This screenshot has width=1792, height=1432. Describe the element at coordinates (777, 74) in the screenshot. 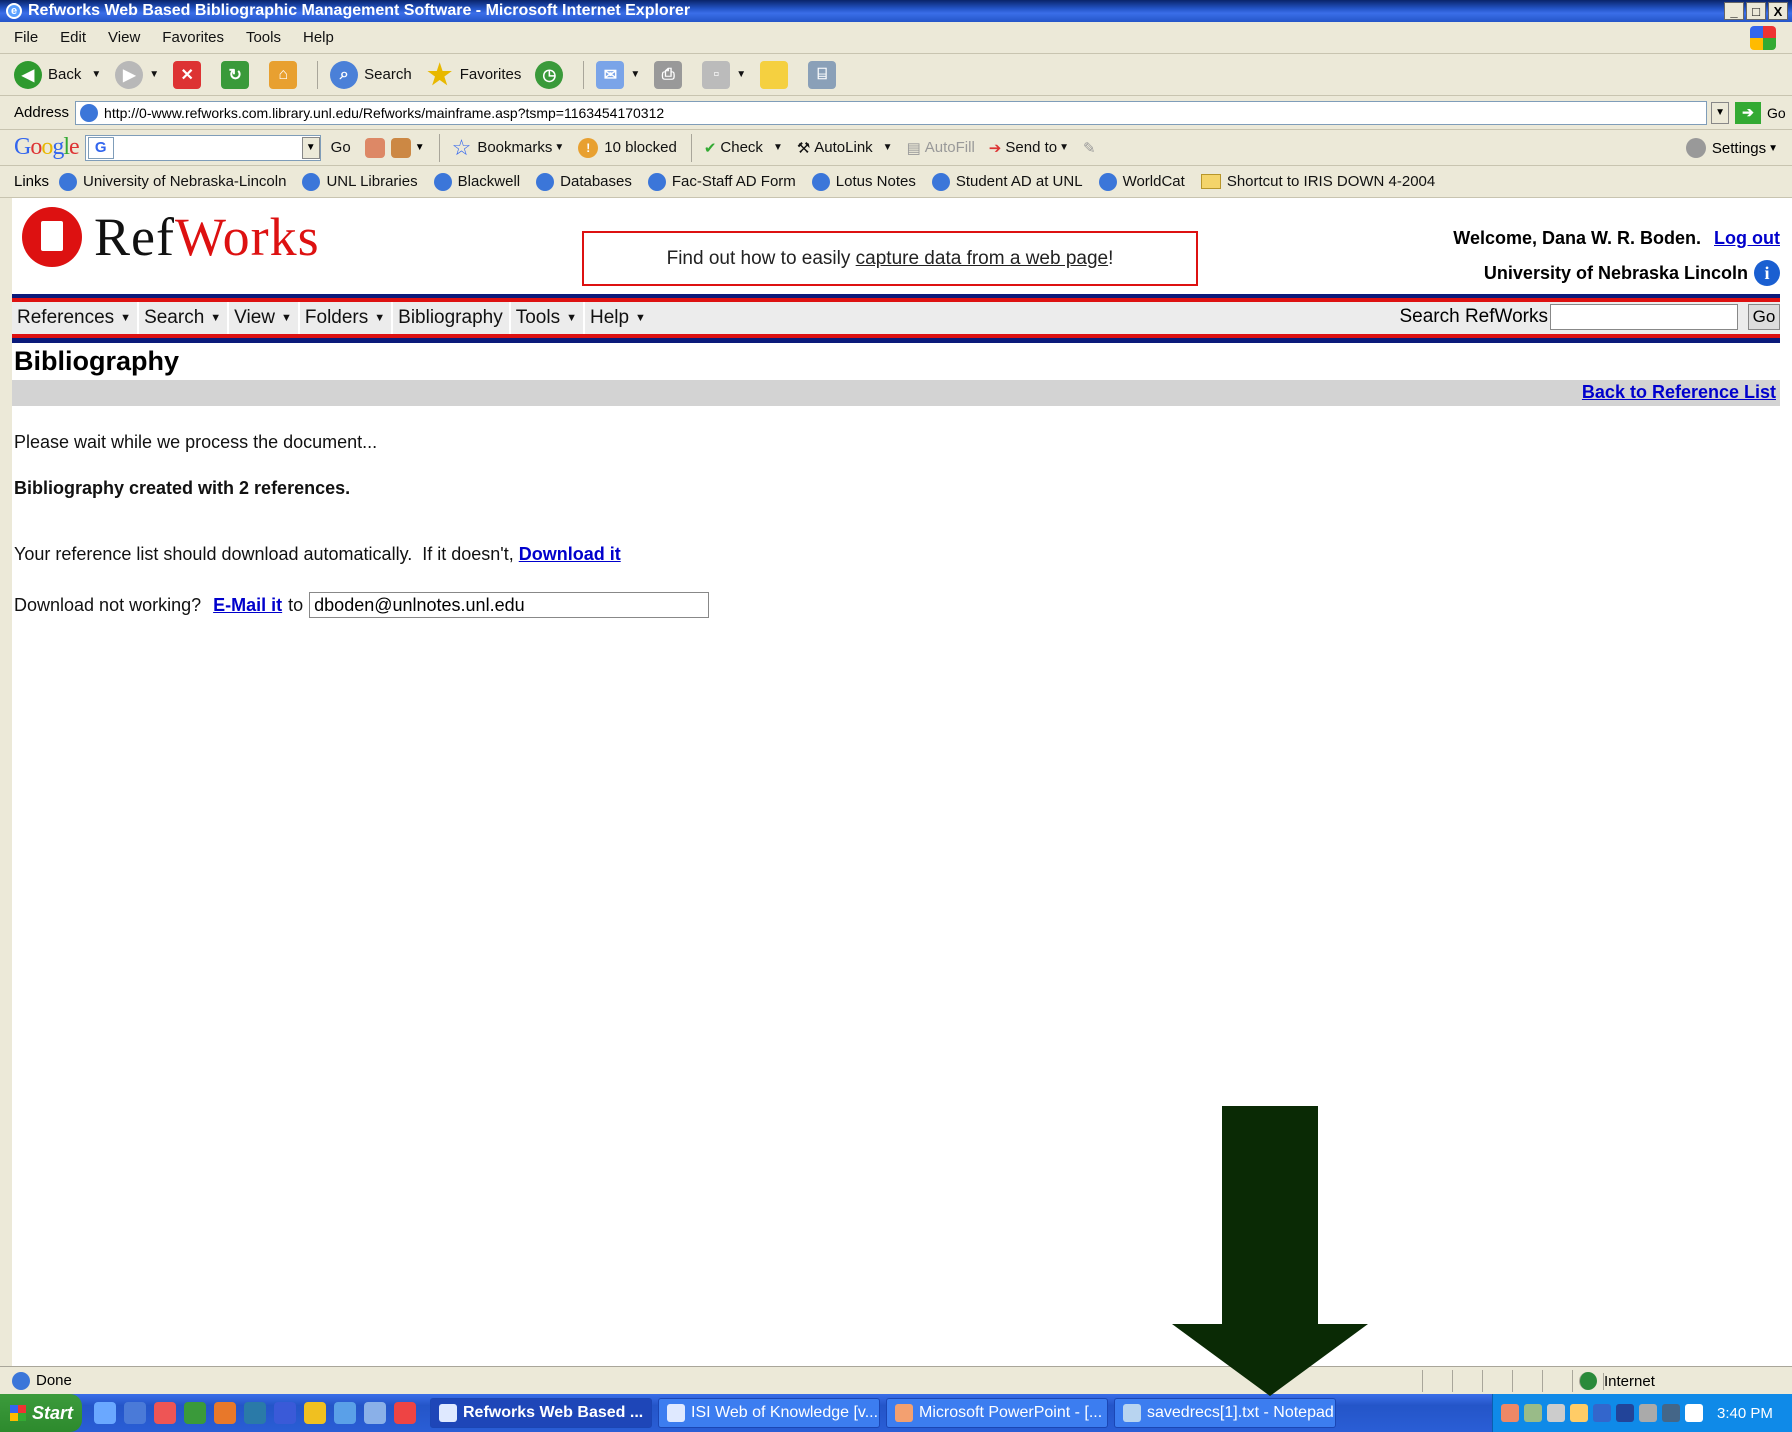

I see `note-button` at that location.